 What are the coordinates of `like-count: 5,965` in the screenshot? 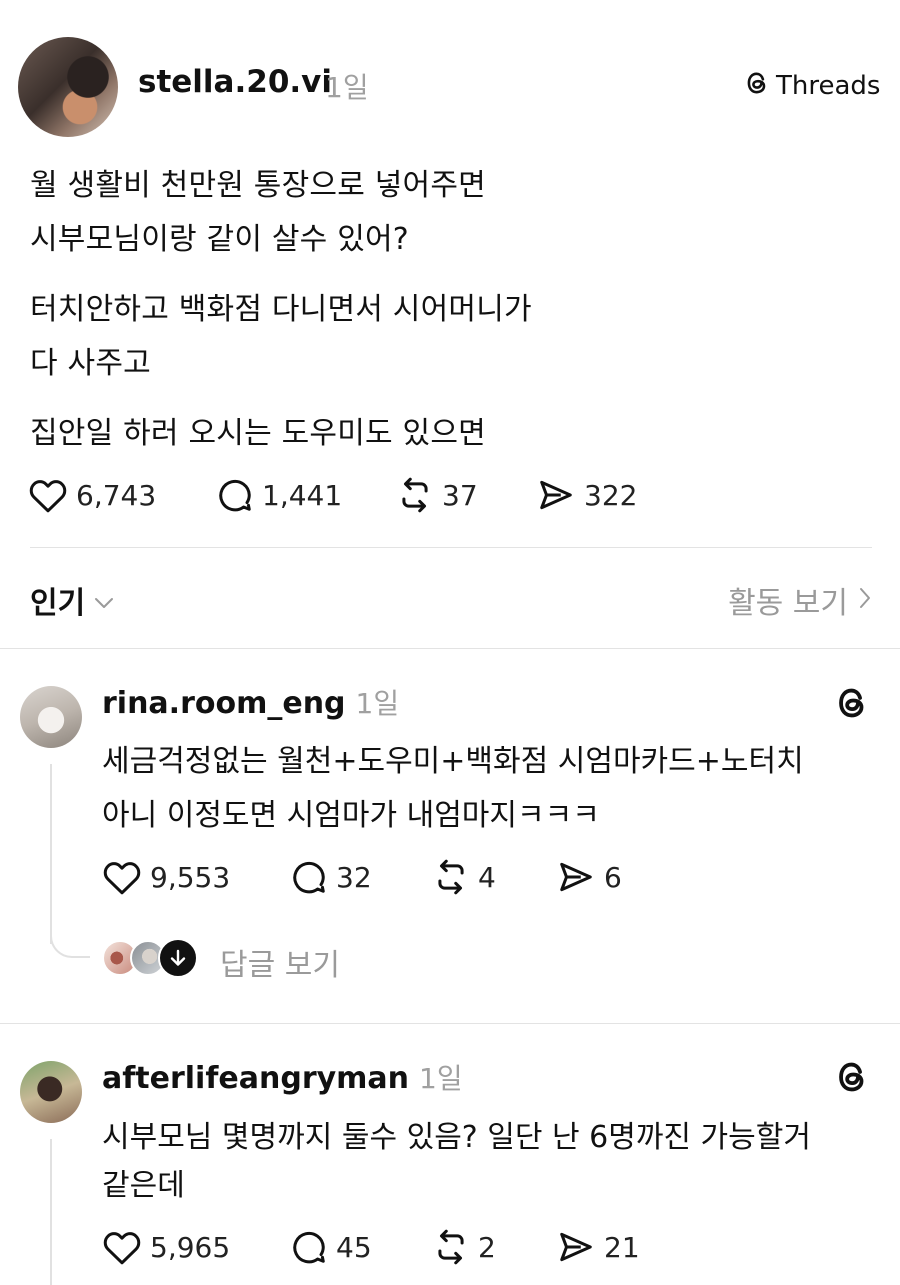 It's located at (190, 1247).